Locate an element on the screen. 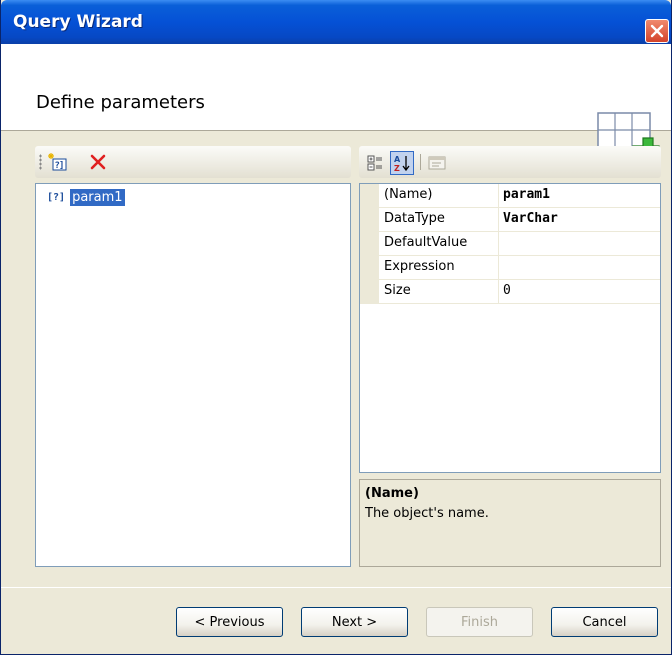  property-value: VarChar is located at coordinates (530, 218).